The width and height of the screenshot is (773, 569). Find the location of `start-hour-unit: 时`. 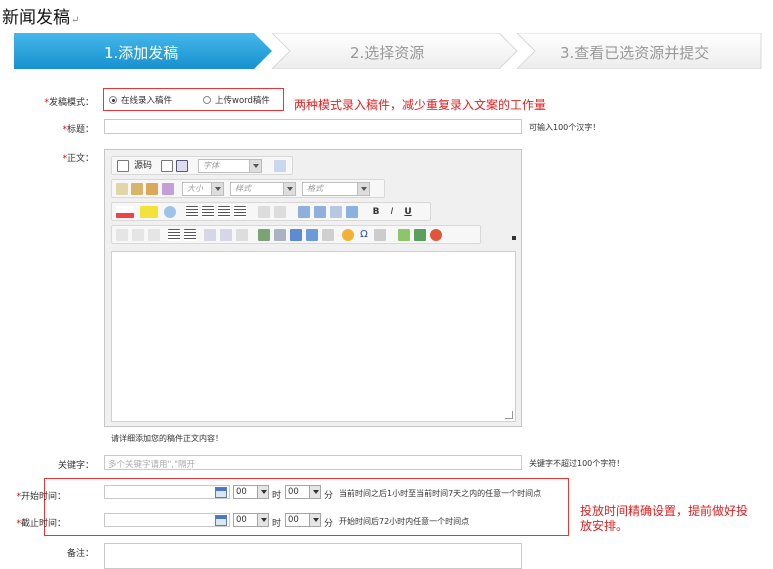

start-hour-unit: 时 is located at coordinates (277, 496).